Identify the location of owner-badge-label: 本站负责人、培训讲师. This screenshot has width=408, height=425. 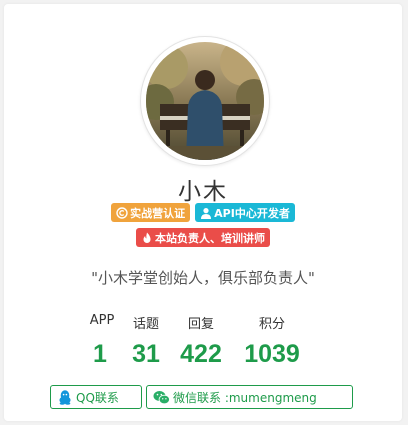
(210, 238).